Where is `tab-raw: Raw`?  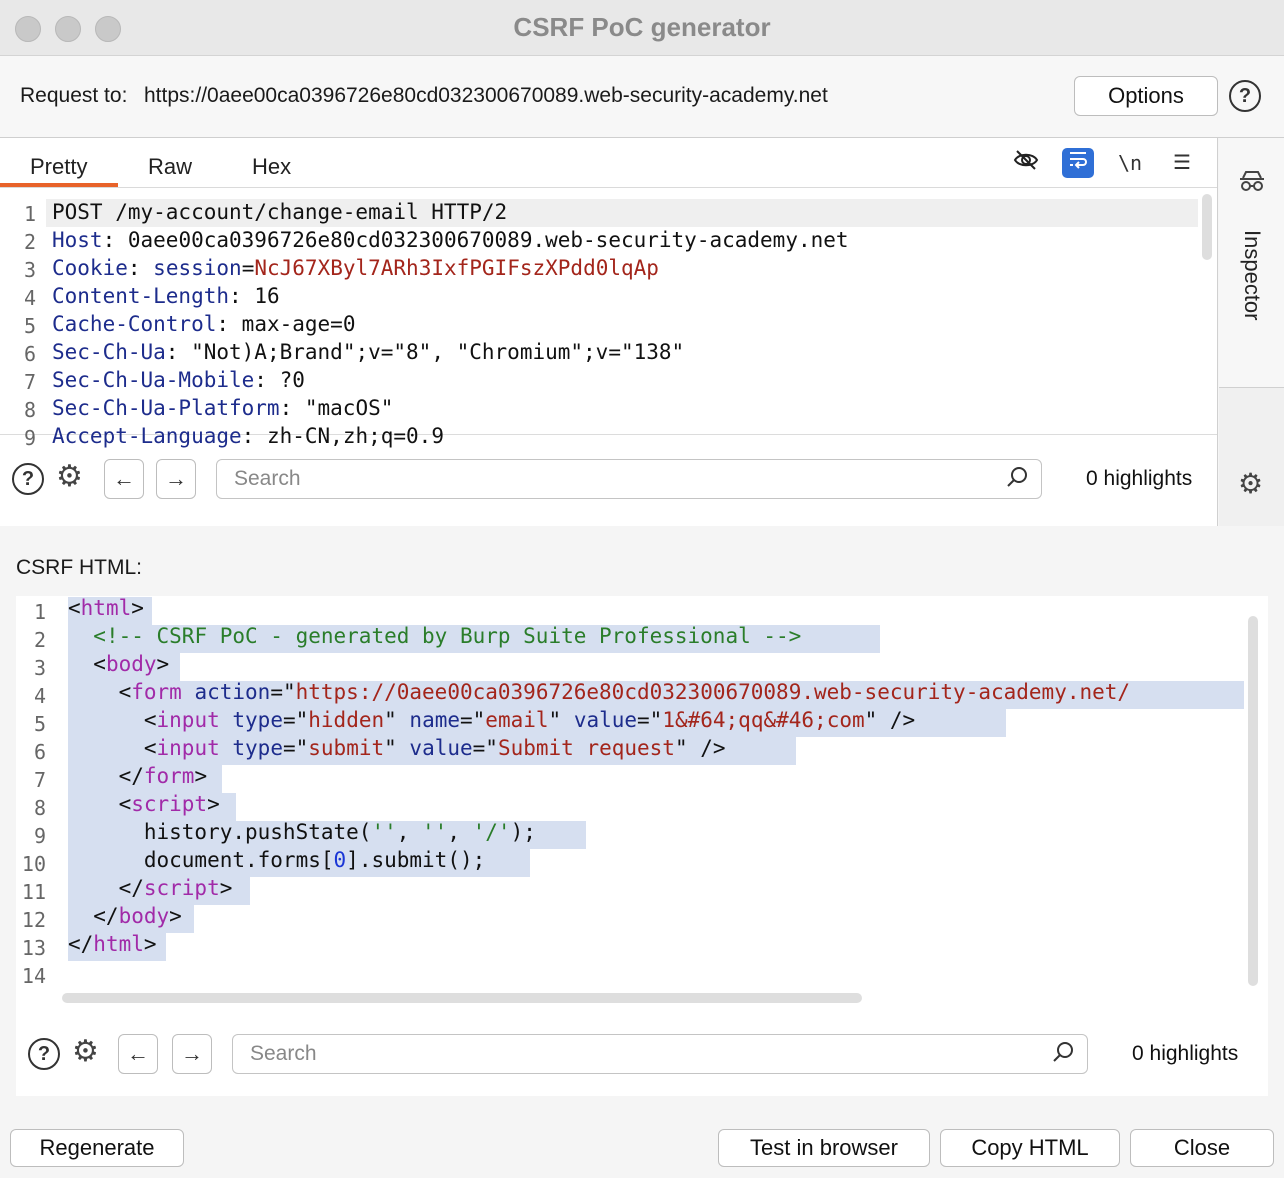
tab-raw: Raw is located at coordinates (170, 167).